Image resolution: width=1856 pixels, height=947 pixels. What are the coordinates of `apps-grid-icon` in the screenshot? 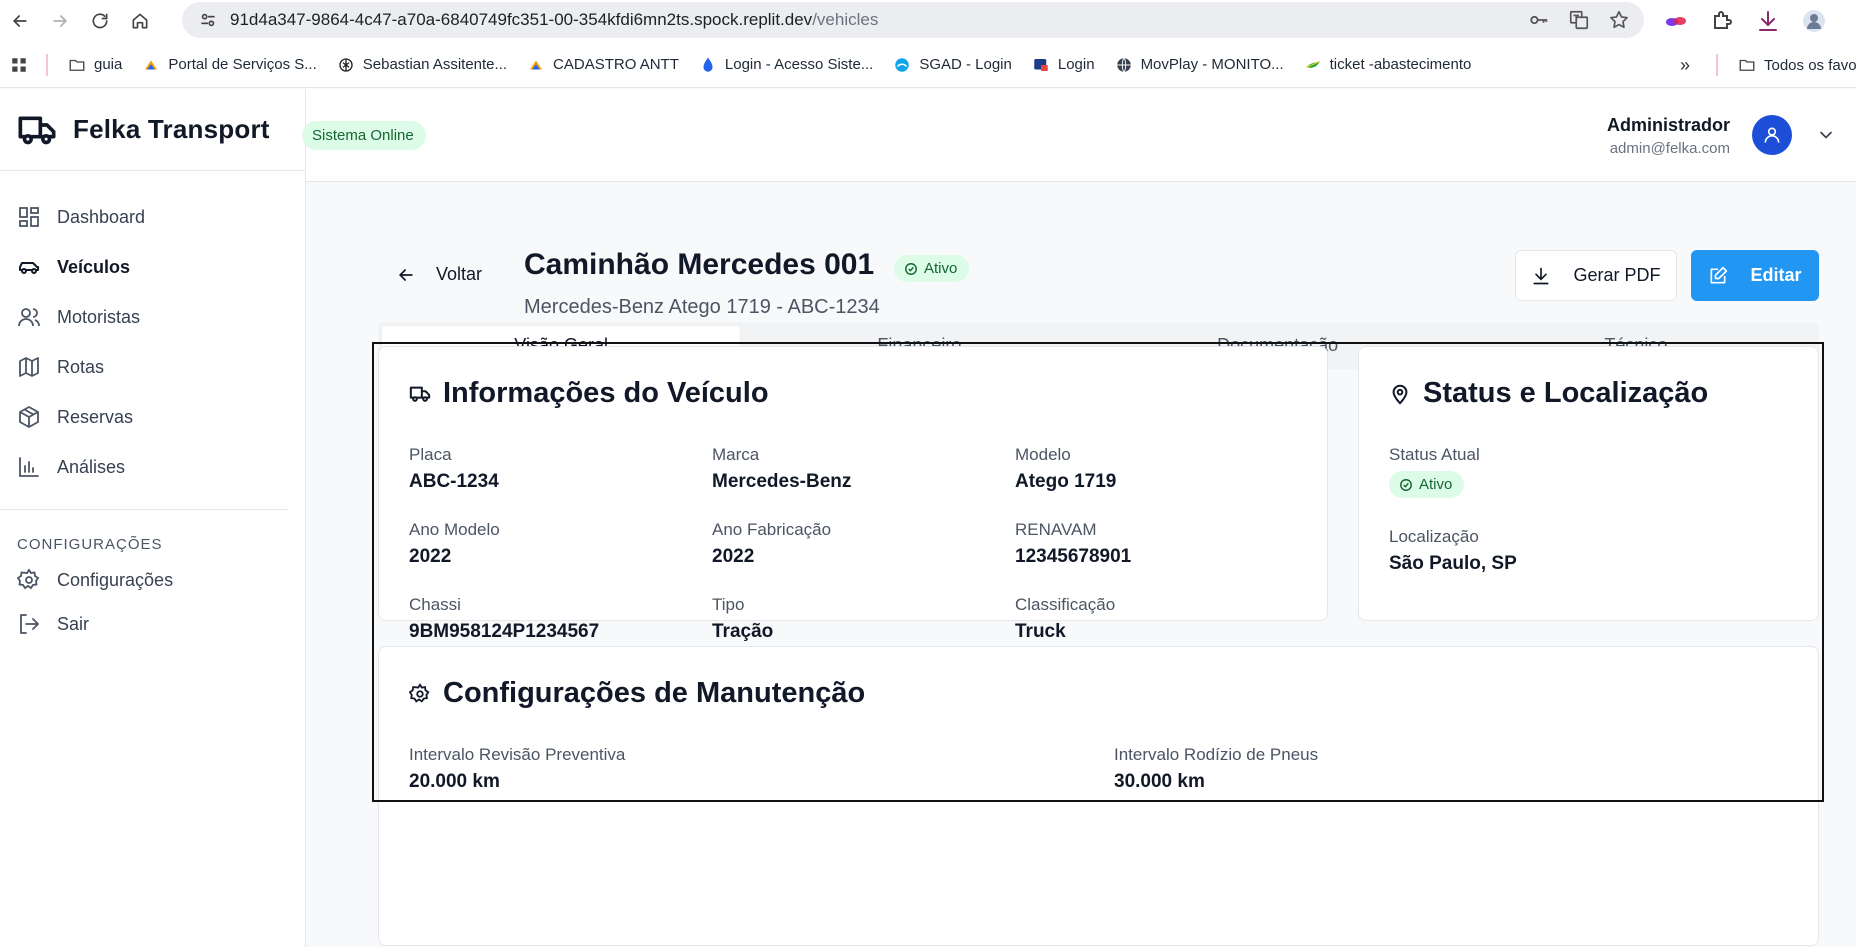 It's located at (19, 65).